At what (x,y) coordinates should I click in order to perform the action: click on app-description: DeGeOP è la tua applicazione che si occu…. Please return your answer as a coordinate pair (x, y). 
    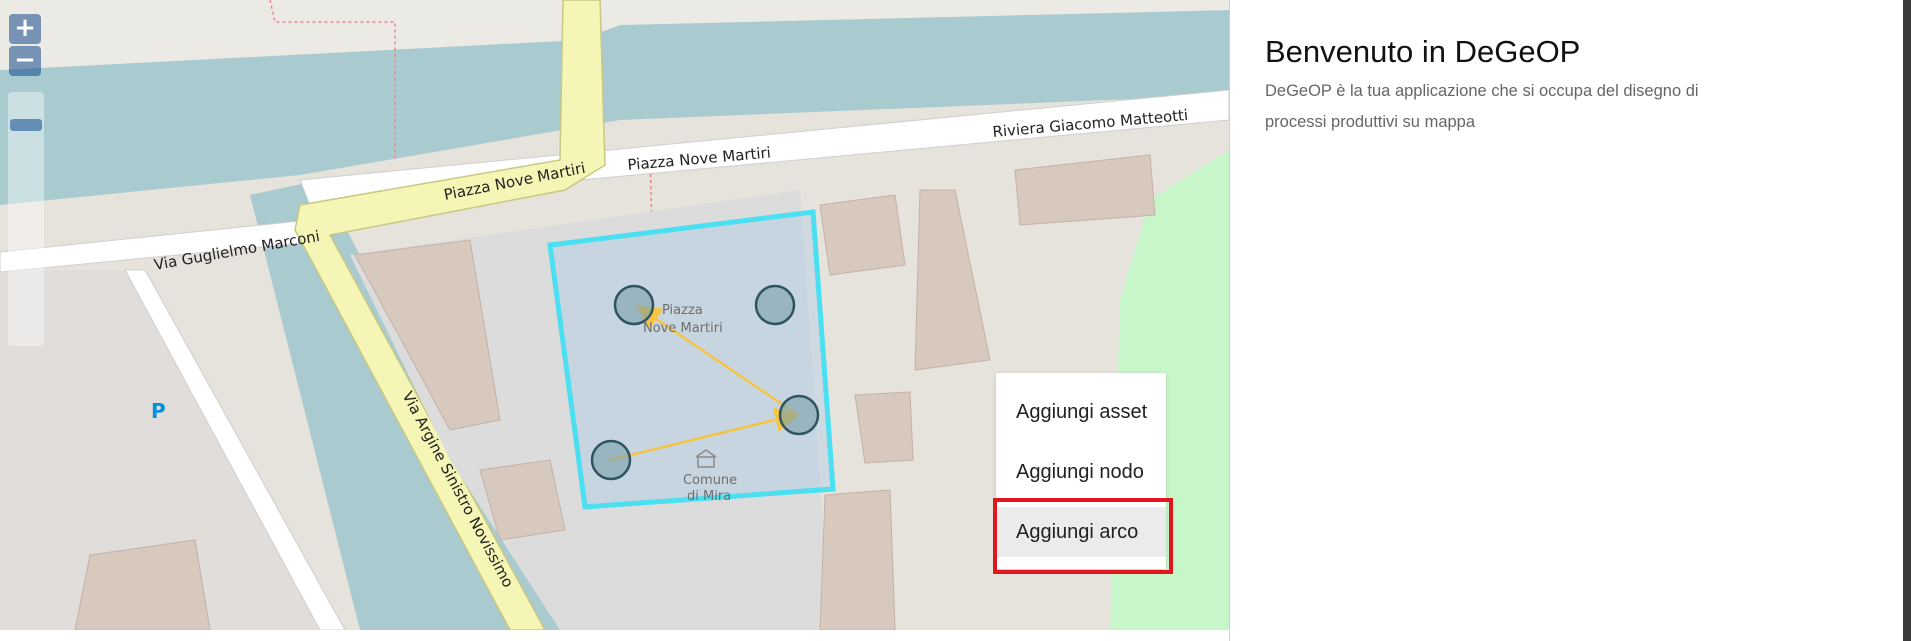
    Looking at the image, I should click on (1482, 106).